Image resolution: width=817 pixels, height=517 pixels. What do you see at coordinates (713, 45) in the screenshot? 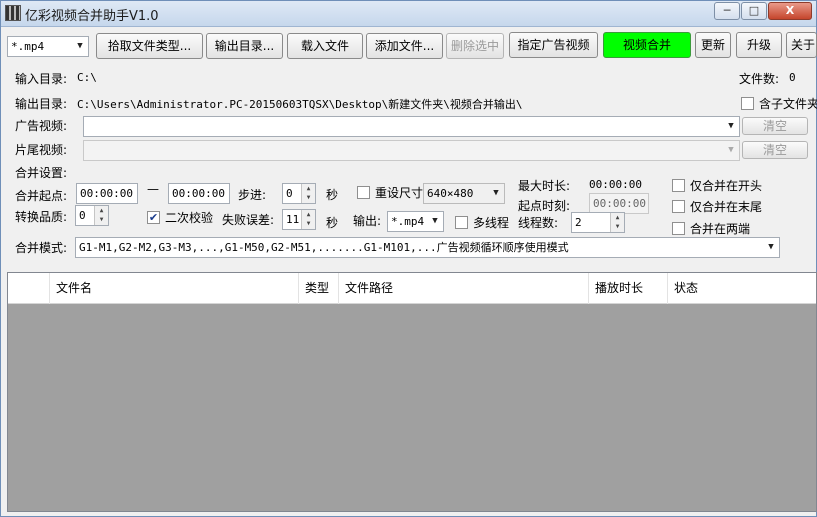
I see `refresh-button: 更新` at bounding box center [713, 45].